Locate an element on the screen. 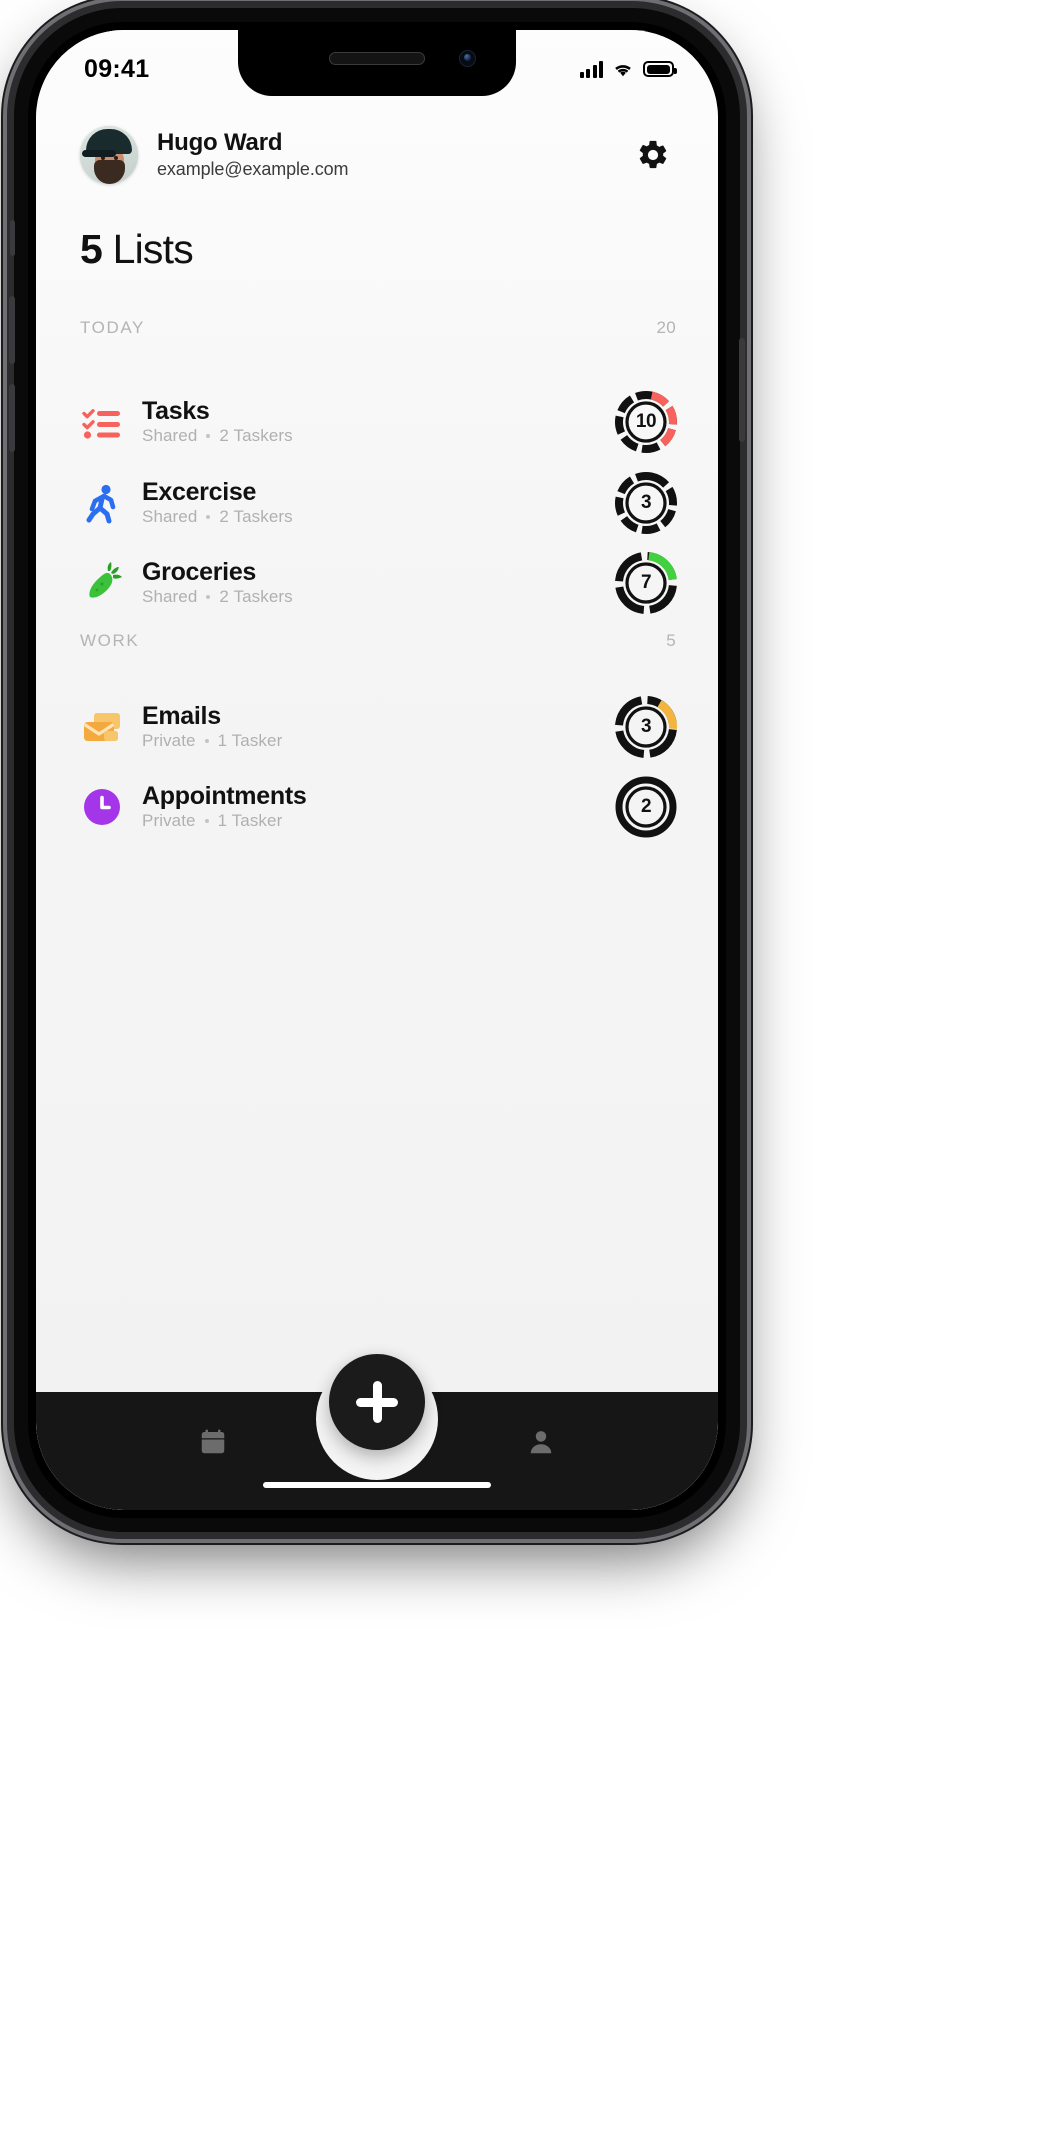  front-camera is located at coordinates (467, 58).